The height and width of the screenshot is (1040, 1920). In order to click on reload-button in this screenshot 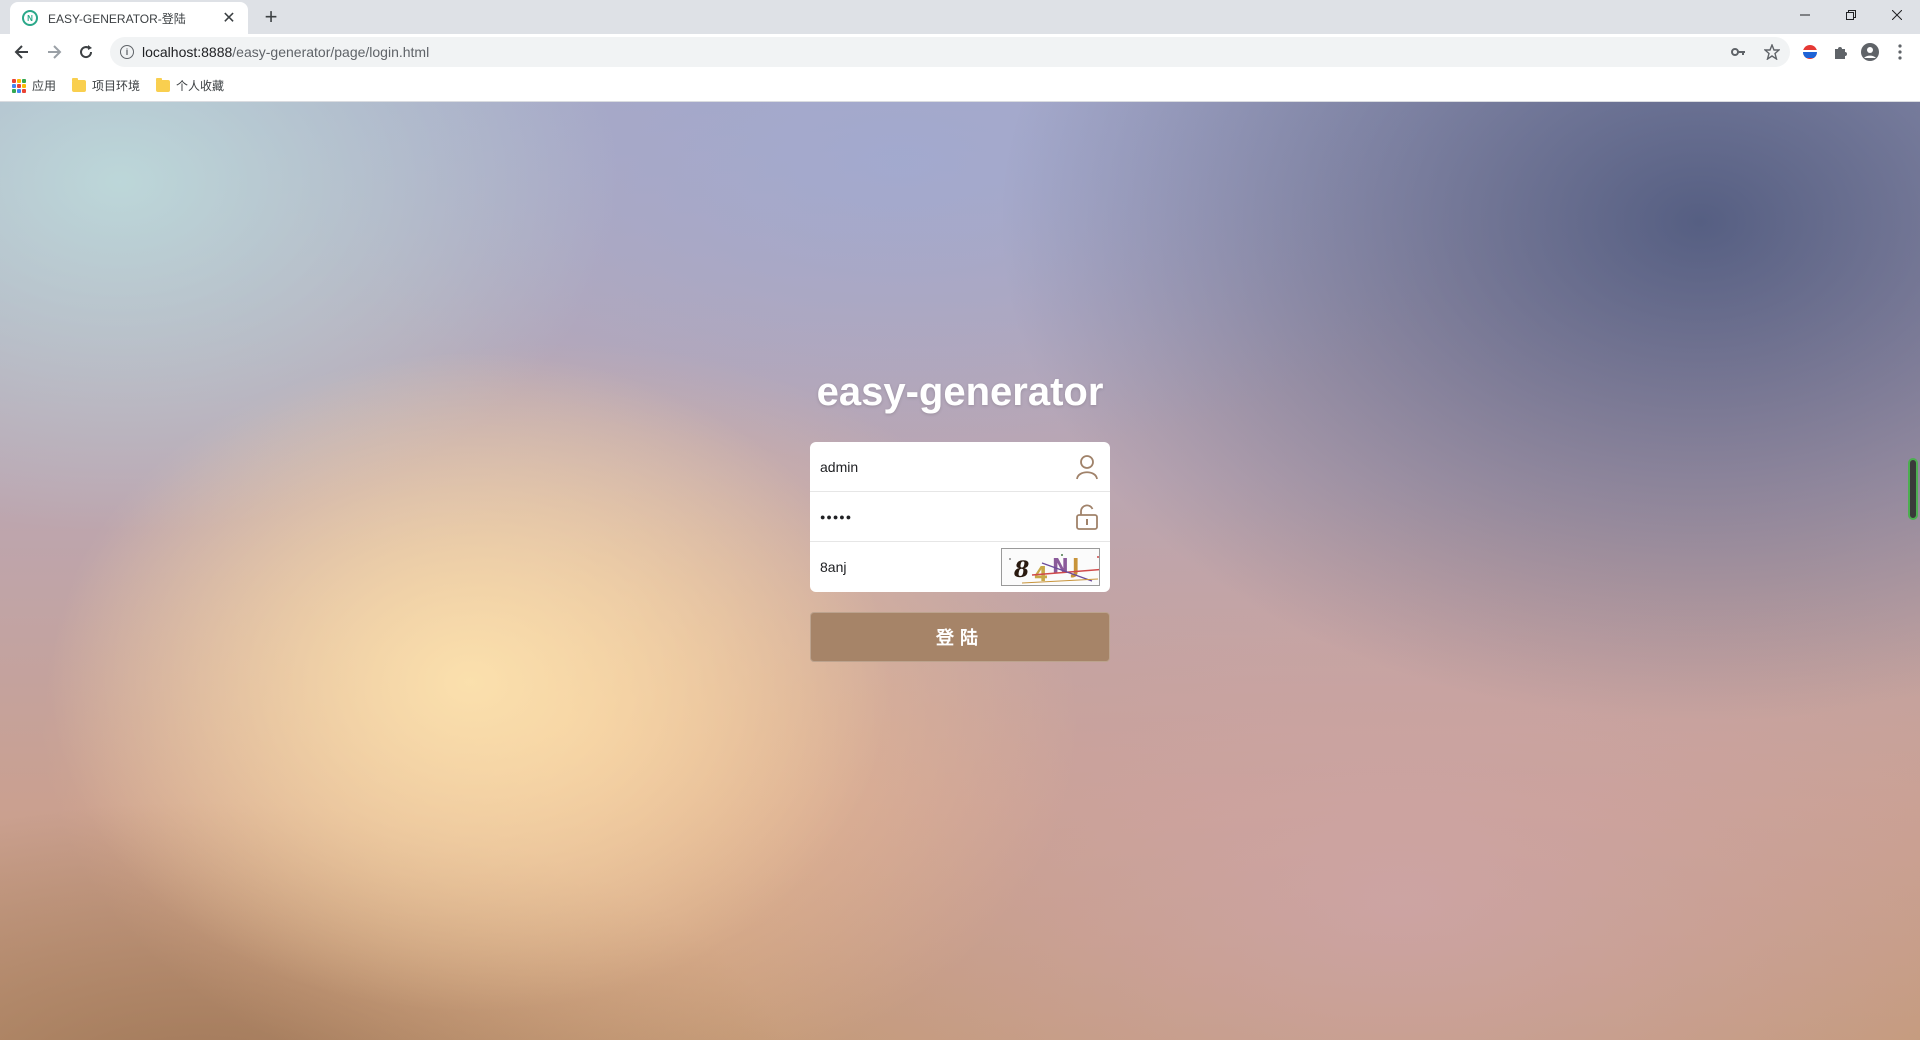, I will do `click(86, 52)`.